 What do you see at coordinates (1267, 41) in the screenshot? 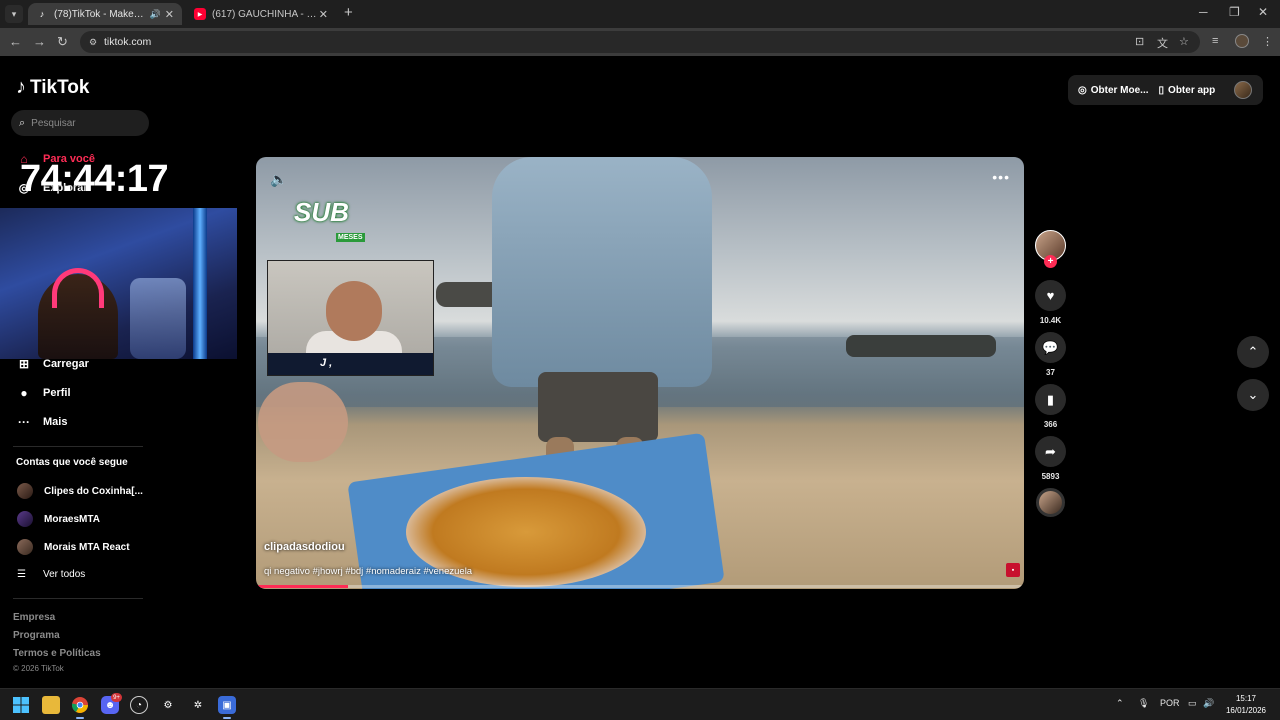
I see `browser-menu-icon: ⋮` at bounding box center [1267, 41].